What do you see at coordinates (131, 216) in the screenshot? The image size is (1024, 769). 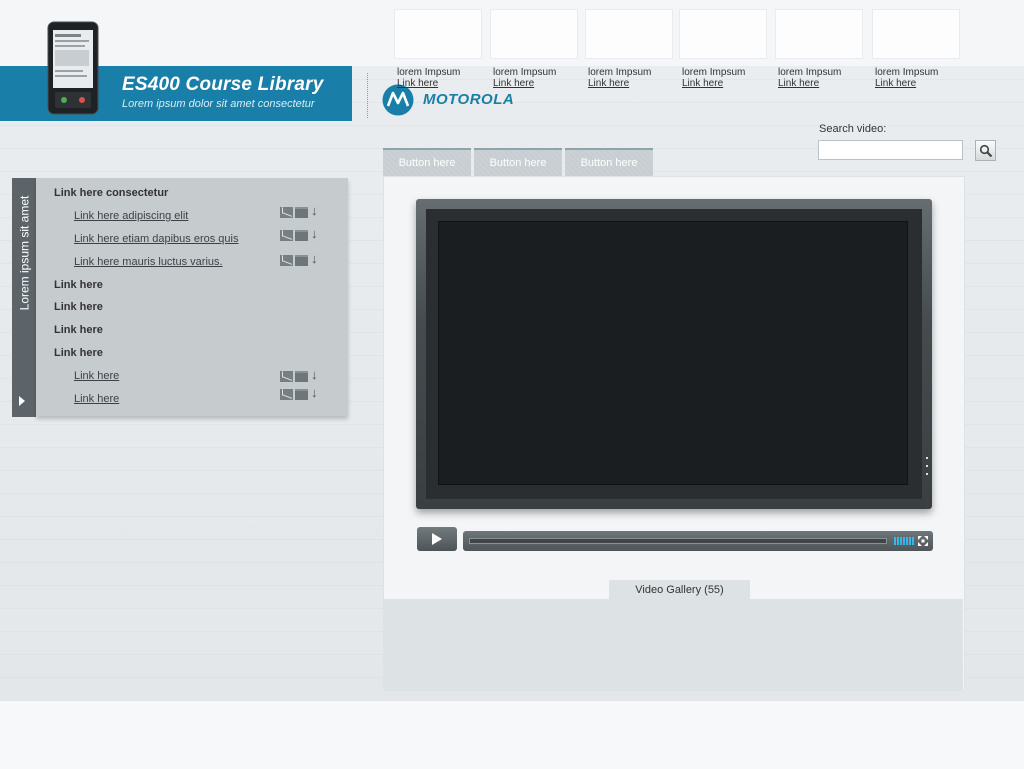 I see `sidebar-link: Link here adipiscing elit` at bounding box center [131, 216].